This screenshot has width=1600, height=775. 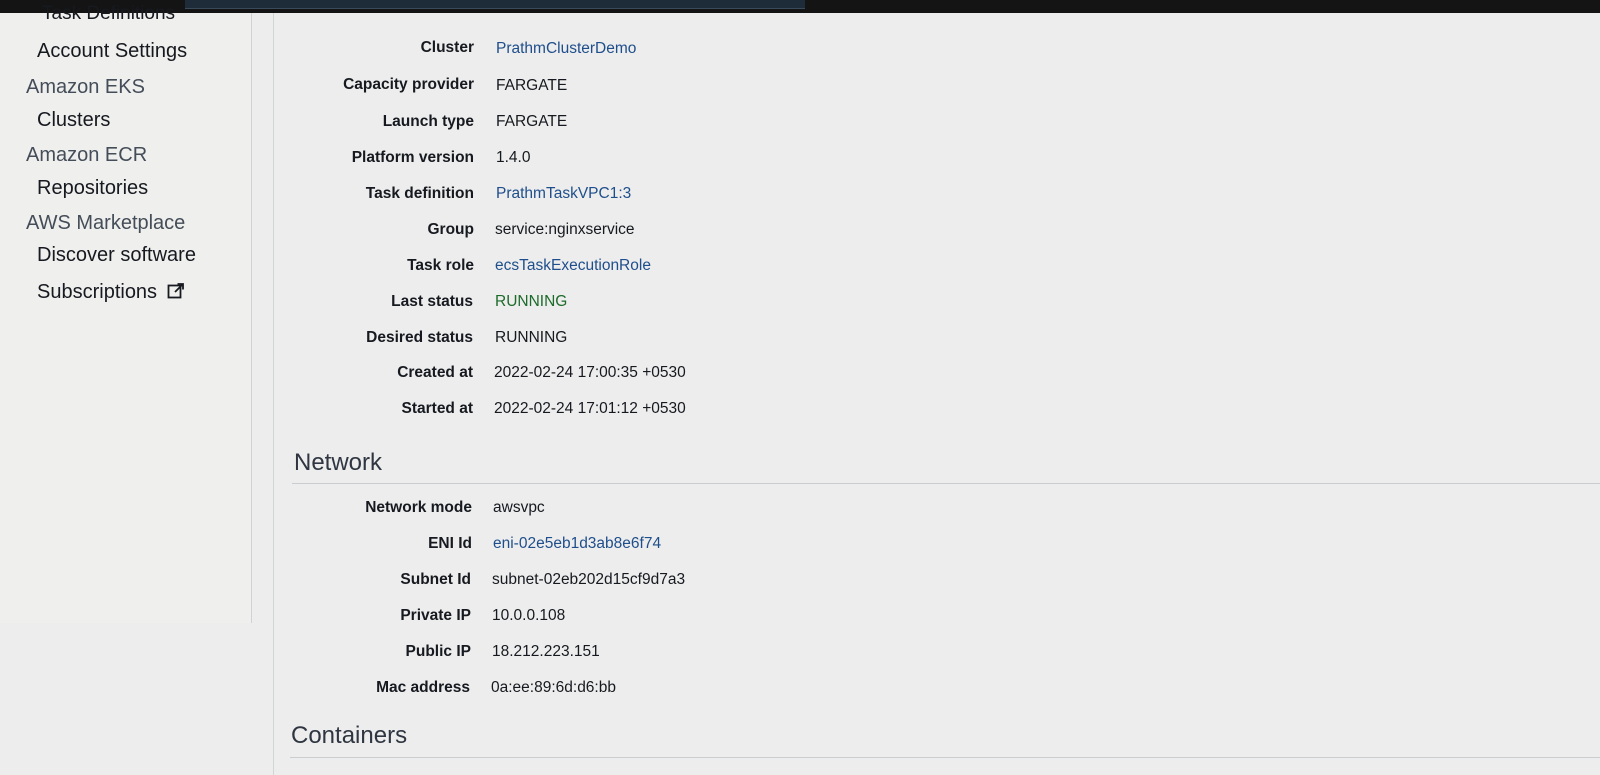 What do you see at coordinates (437, 408) in the screenshot?
I see `started-at-label: Started at` at bounding box center [437, 408].